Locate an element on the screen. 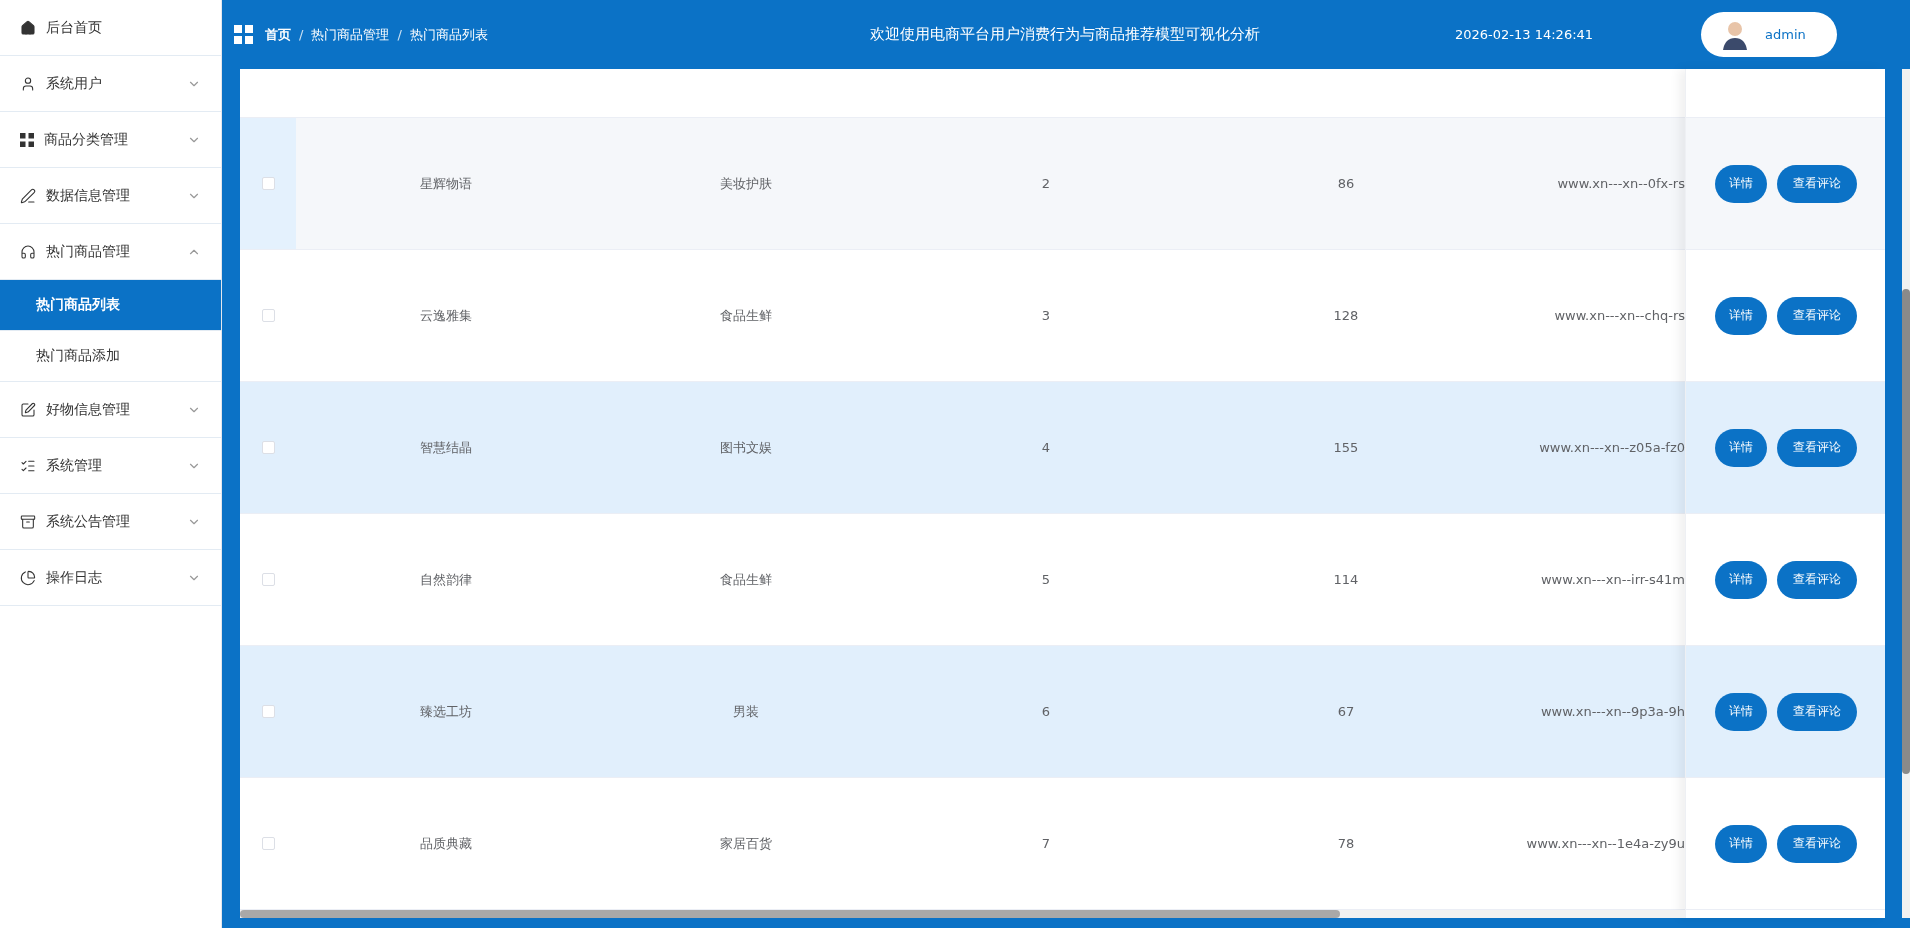  table-cell-text: 美妆护肤 is located at coordinates (746, 183).